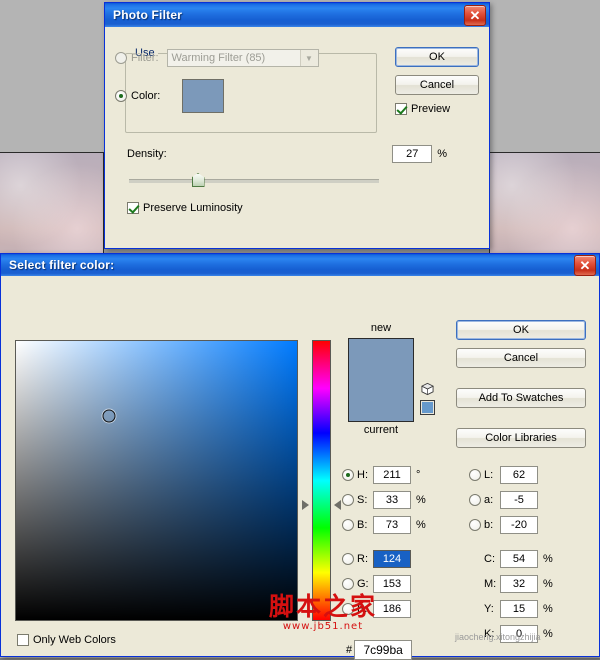 The height and width of the screenshot is (660, 600). I want to click on lab-b-field-row: b: -20, so click(513, 524).